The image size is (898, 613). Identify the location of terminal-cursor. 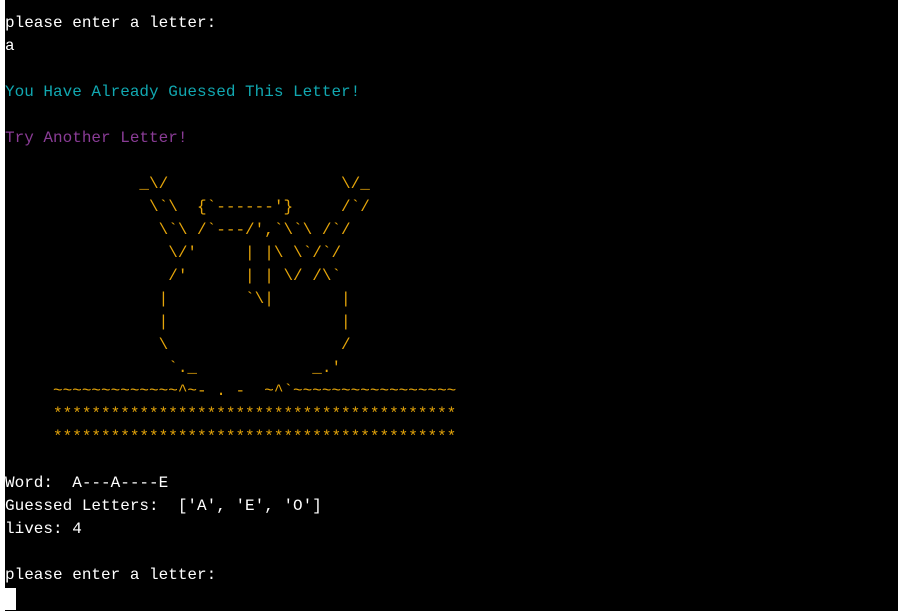
(10, 599).